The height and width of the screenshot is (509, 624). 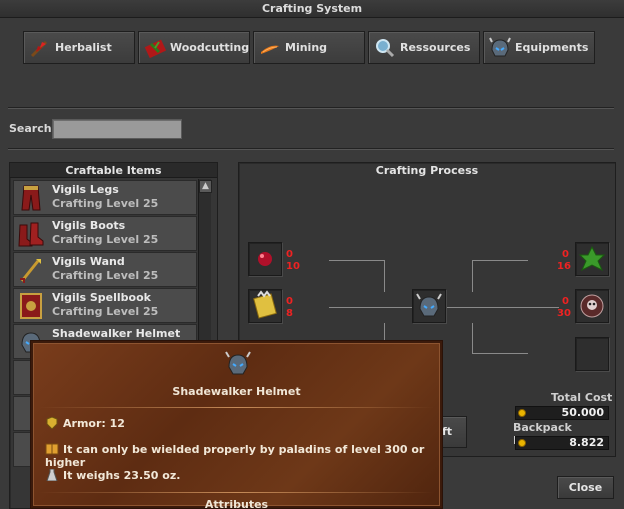 I want to click on item-name: Vigils Boots, so click(x=89, y=225).